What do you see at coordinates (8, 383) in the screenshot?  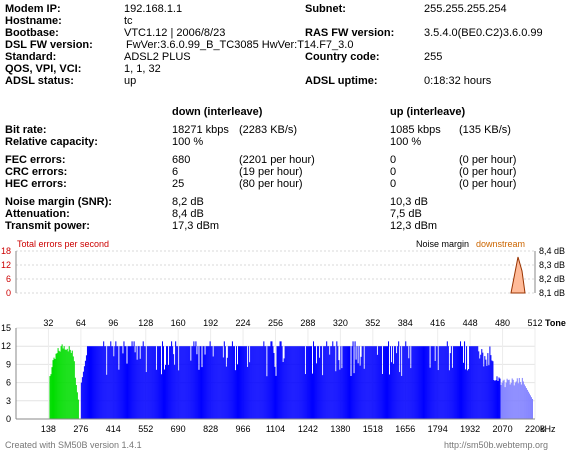 I see `bits-ytick: 6` at bounding box center [8, 383].